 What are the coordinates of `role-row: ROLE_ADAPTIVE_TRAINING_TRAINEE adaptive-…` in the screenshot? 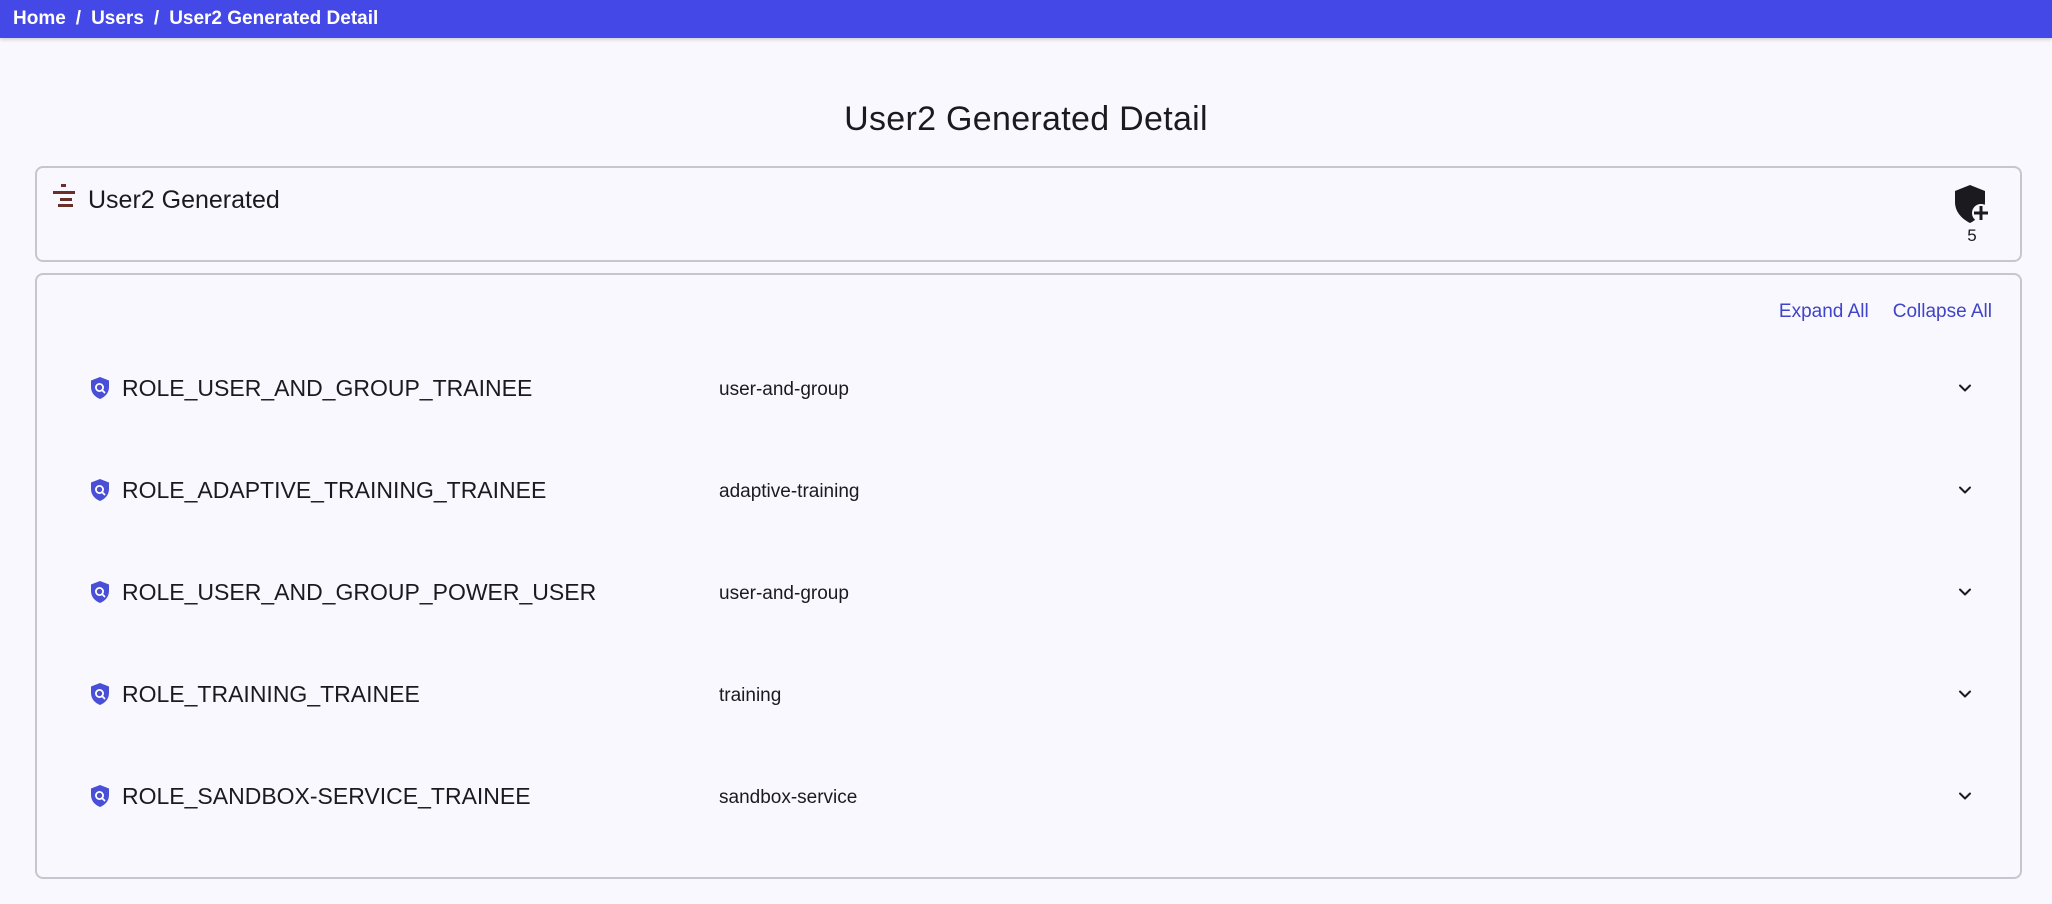 It's located at (1028, 490).